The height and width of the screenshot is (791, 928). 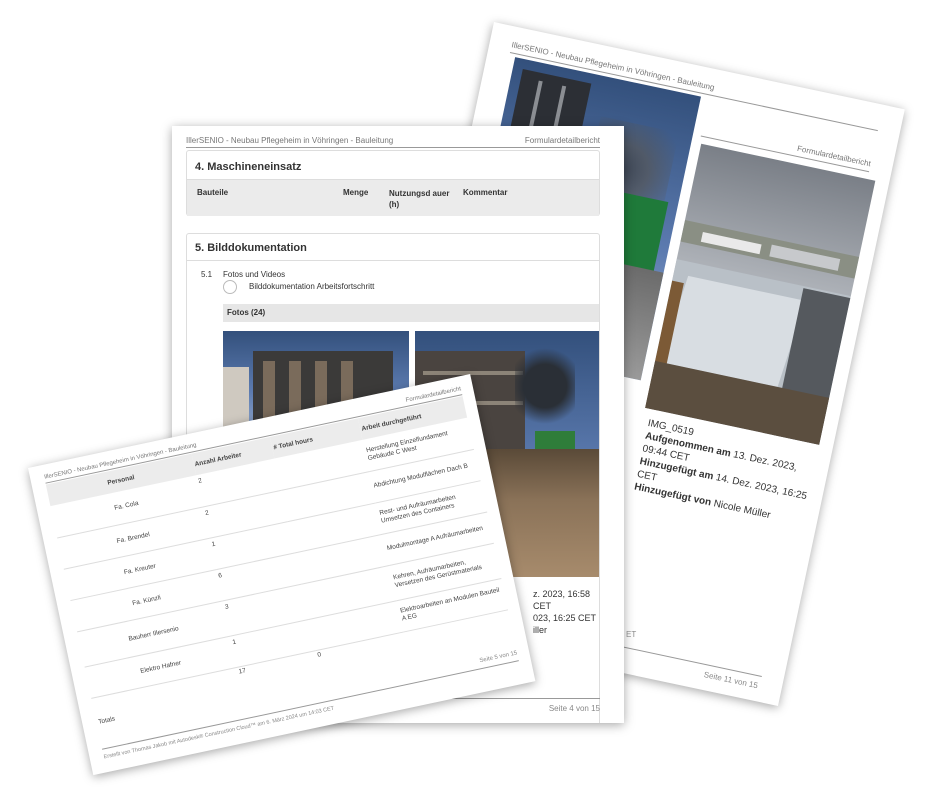 I want to click on item-label: Fotos und Videos, so click(x=254, y=274).